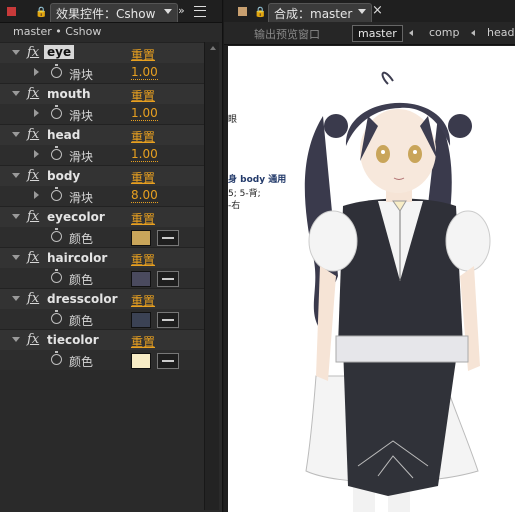 This screenshot has height=512, width=515. What do you see at coordinates (77, 258) in the screenshot?
I see `effect-name: haircolor` at bounding box center [77, 258].